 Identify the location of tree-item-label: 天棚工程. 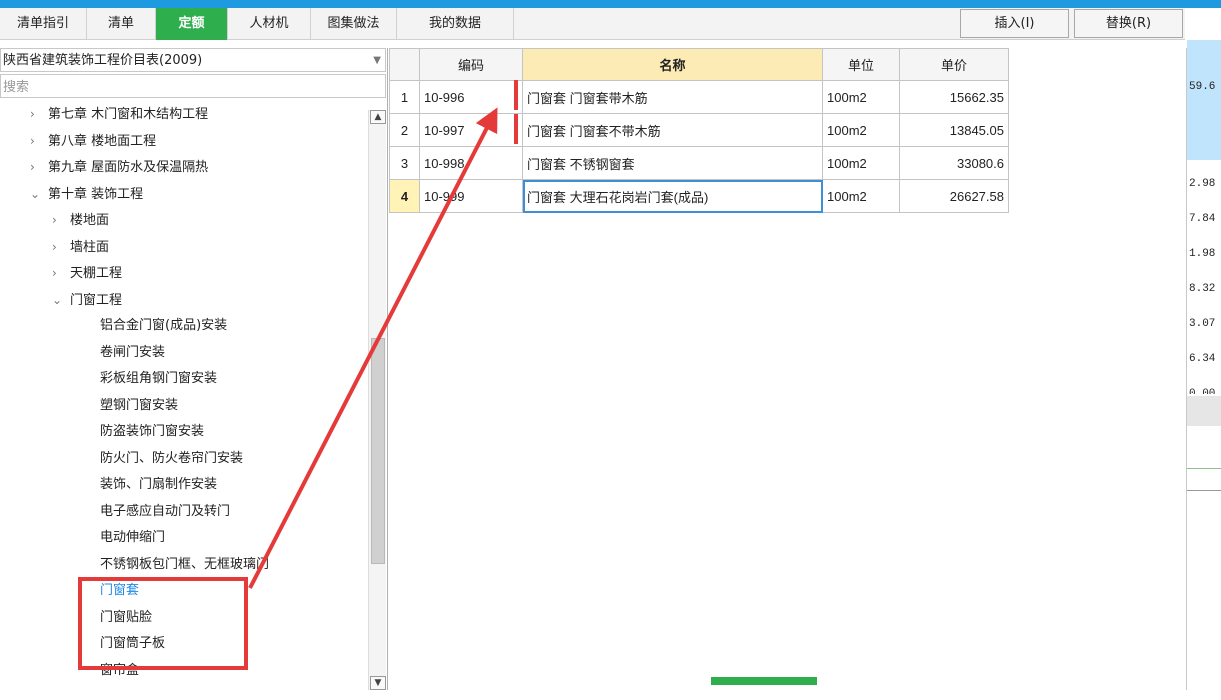
(96, 273).